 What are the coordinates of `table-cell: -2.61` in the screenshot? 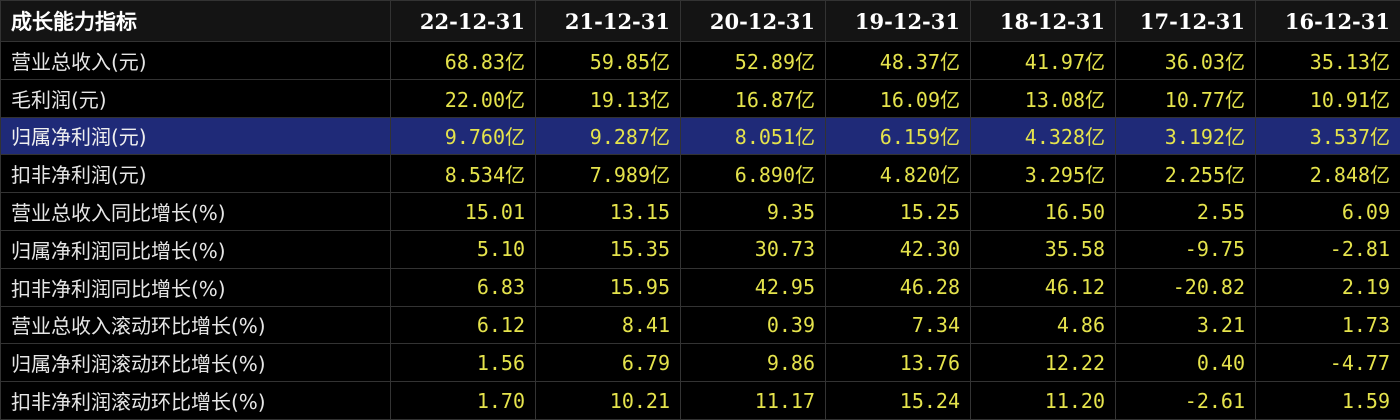 It's located at (1186, 401).